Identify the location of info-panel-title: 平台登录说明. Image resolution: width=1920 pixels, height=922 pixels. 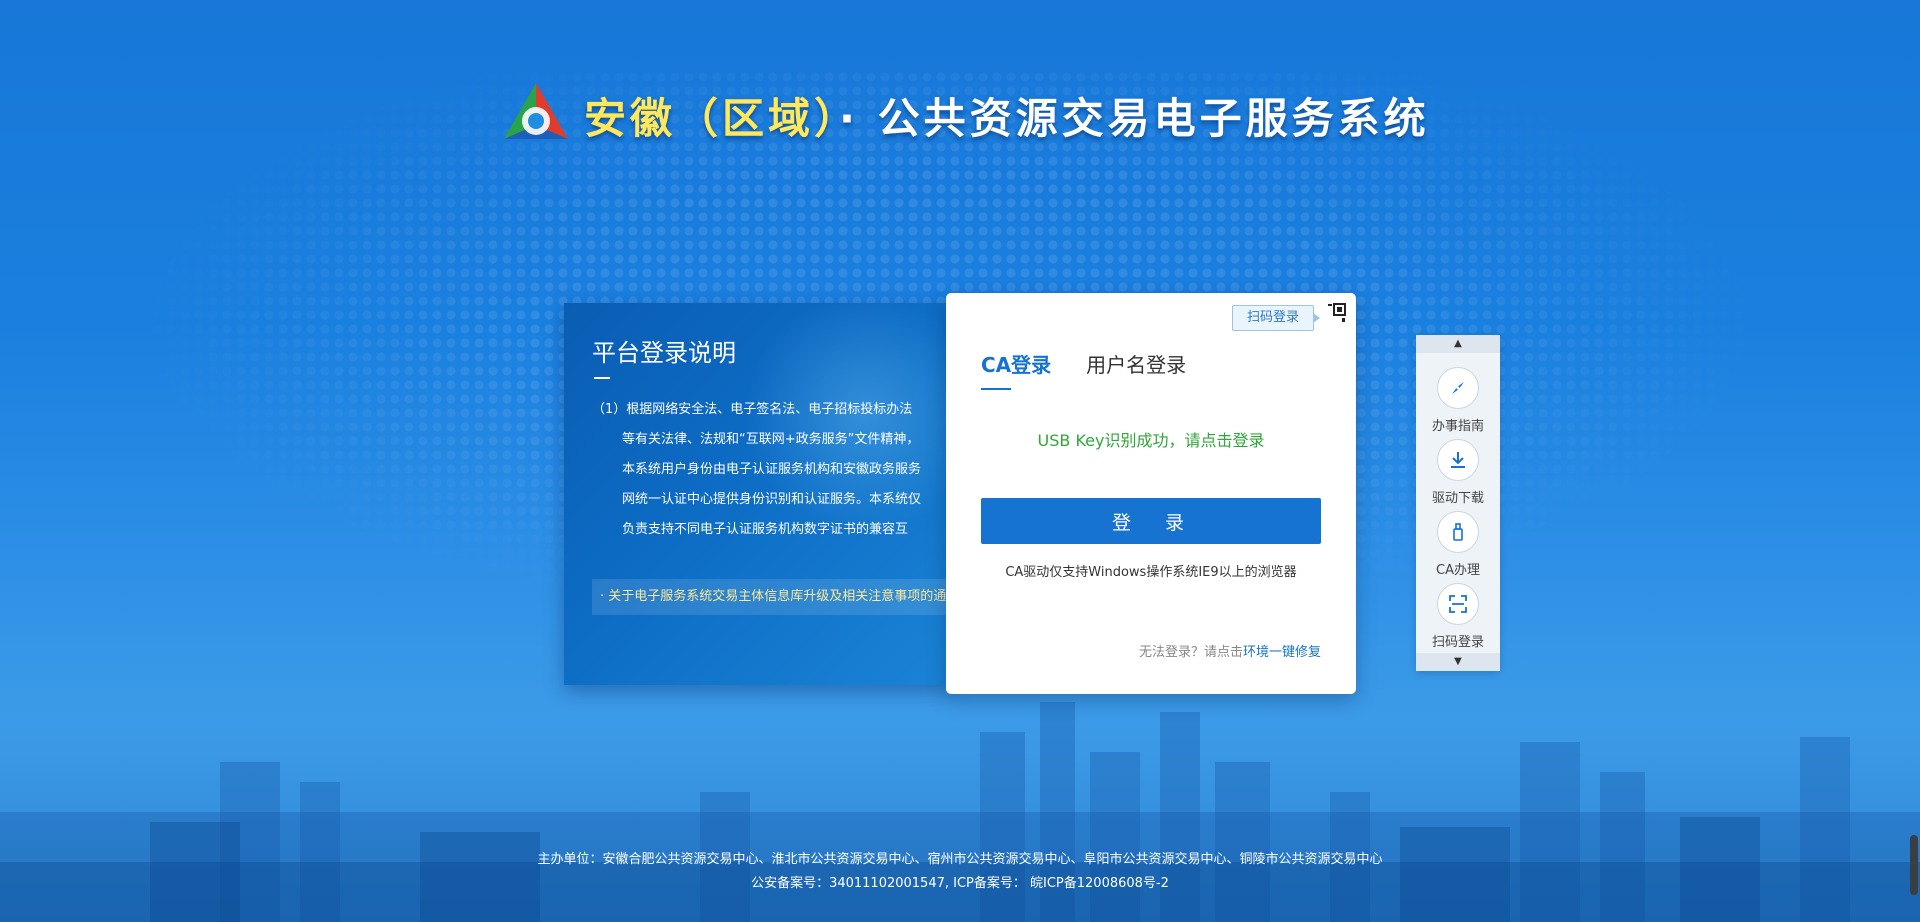
(664, 353).